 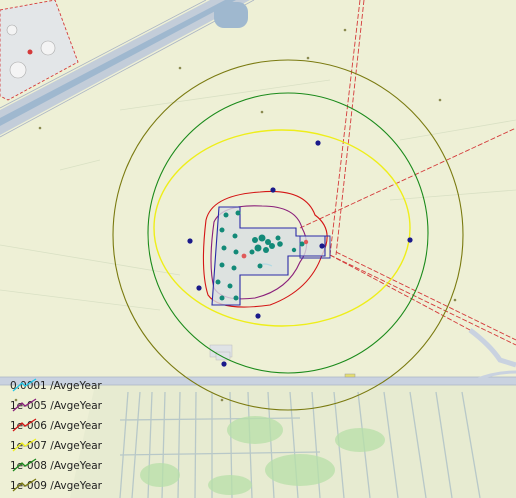 I want to click on legend-item: 1e-005 /AvgeYear, so click(x=95, y=406).